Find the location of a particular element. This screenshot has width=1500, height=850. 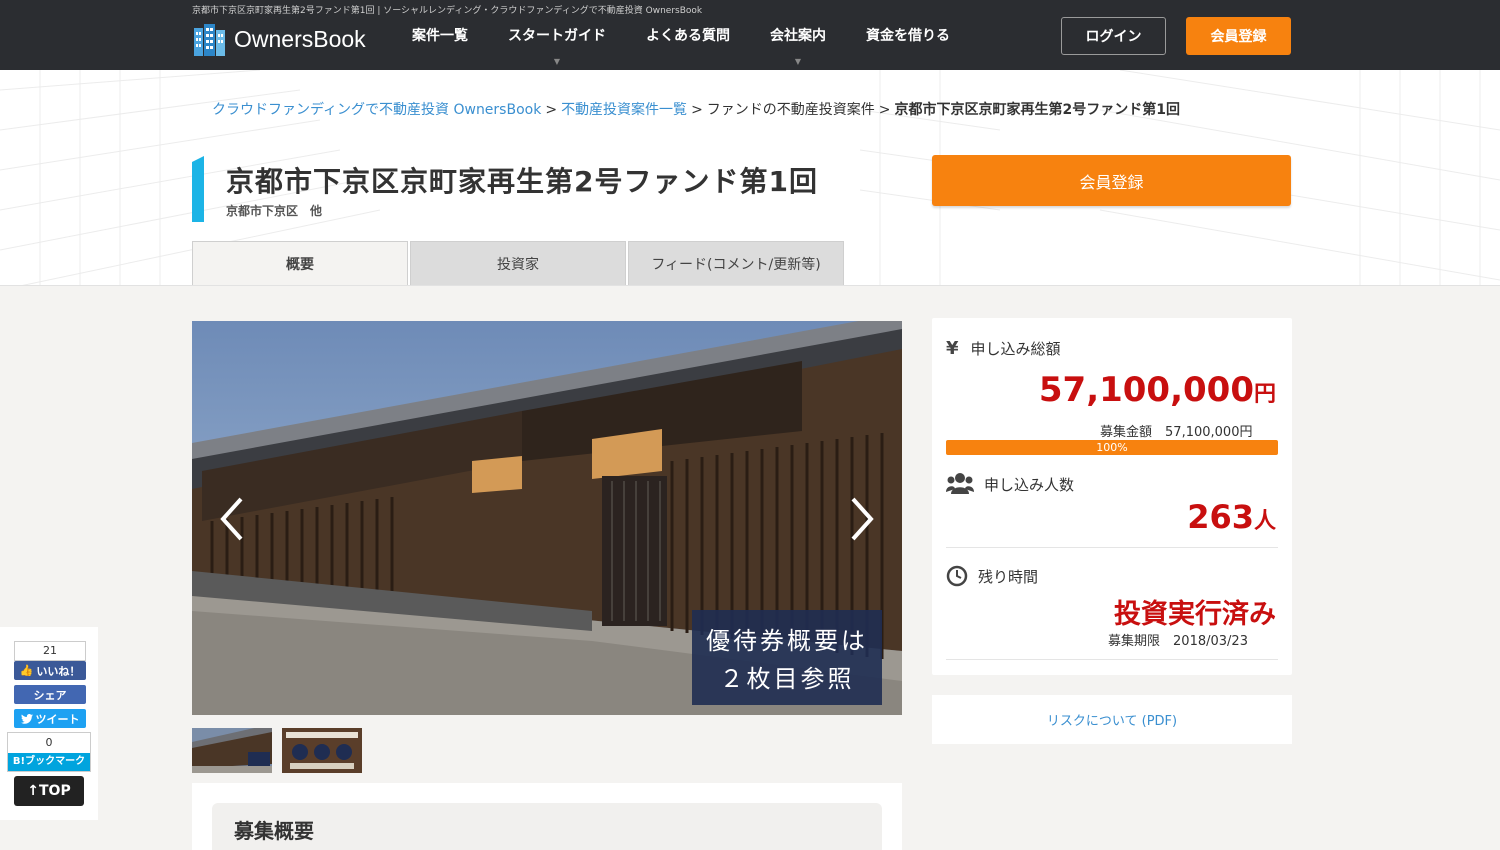

login-button: ログイン is located at coordinates (1113, 36).